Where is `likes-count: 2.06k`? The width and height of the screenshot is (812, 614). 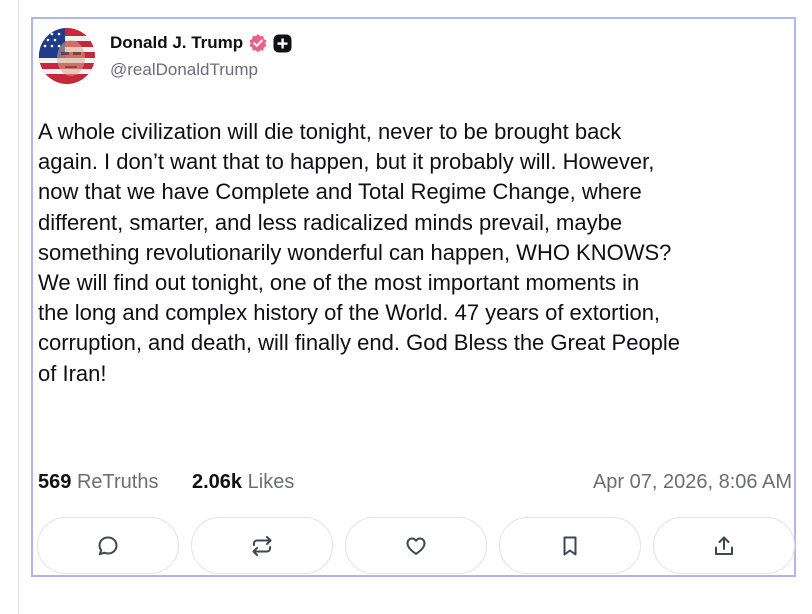
likes-count: 2.06k is located at coordinates (217, 482).